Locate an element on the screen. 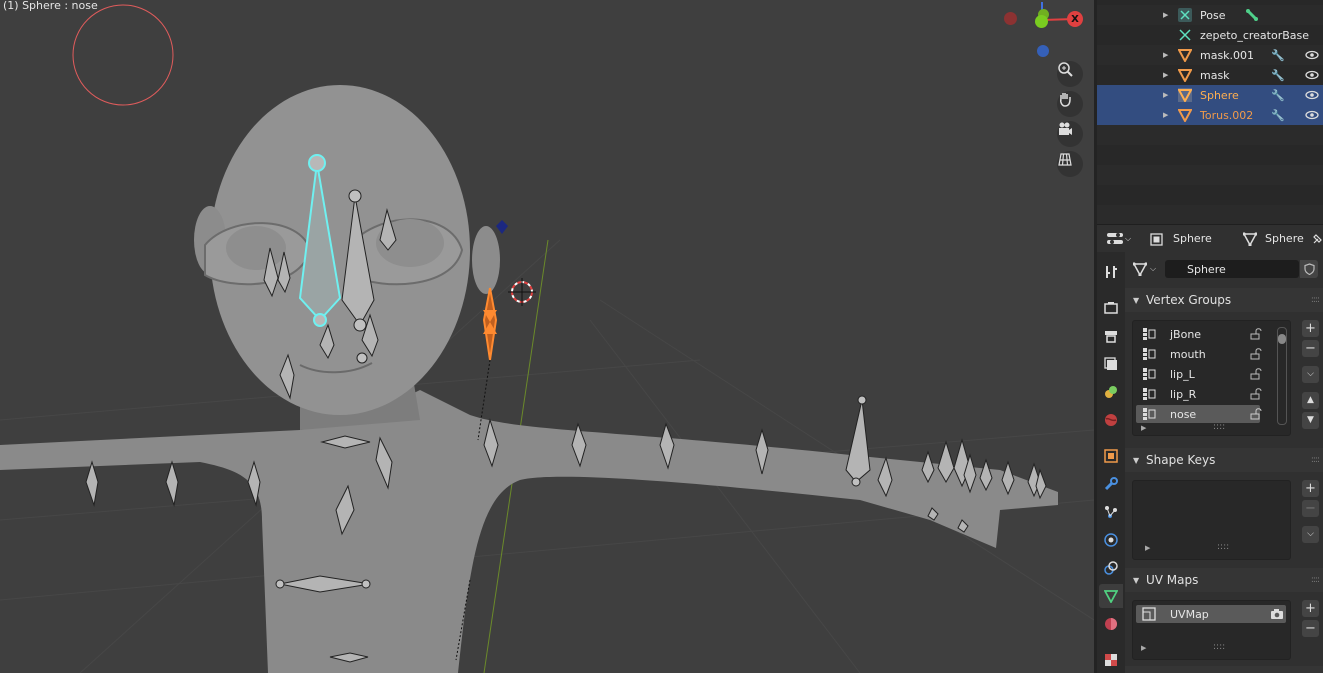  vertex-group-list: jBone mouth lip_L lip_R nose ▶ :::: is located at coordinates (1211, 378).